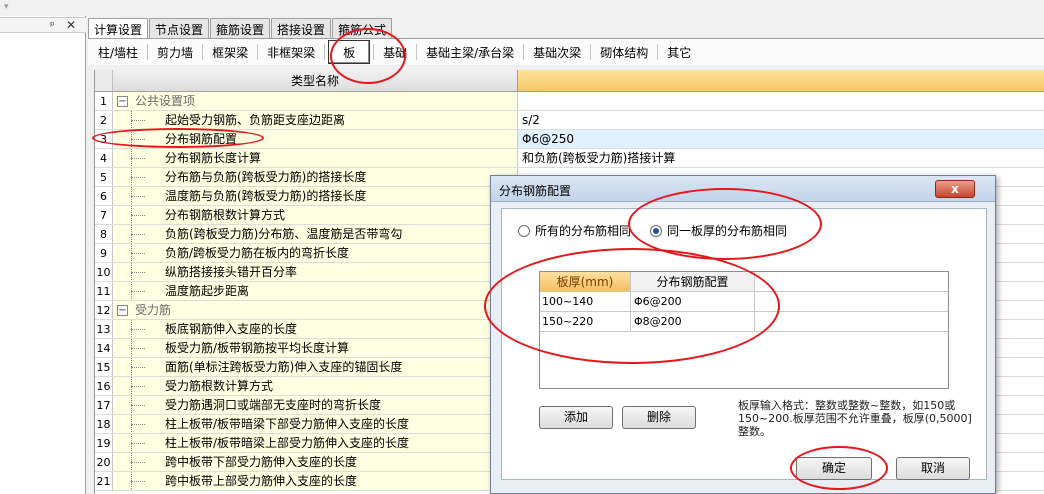 The image size is (1044, 494). Describe the element at coordinates (470, 52) in the screenshot. I see `subtab-foundation-main-beam: 基础主梁/承台梁` at that location.